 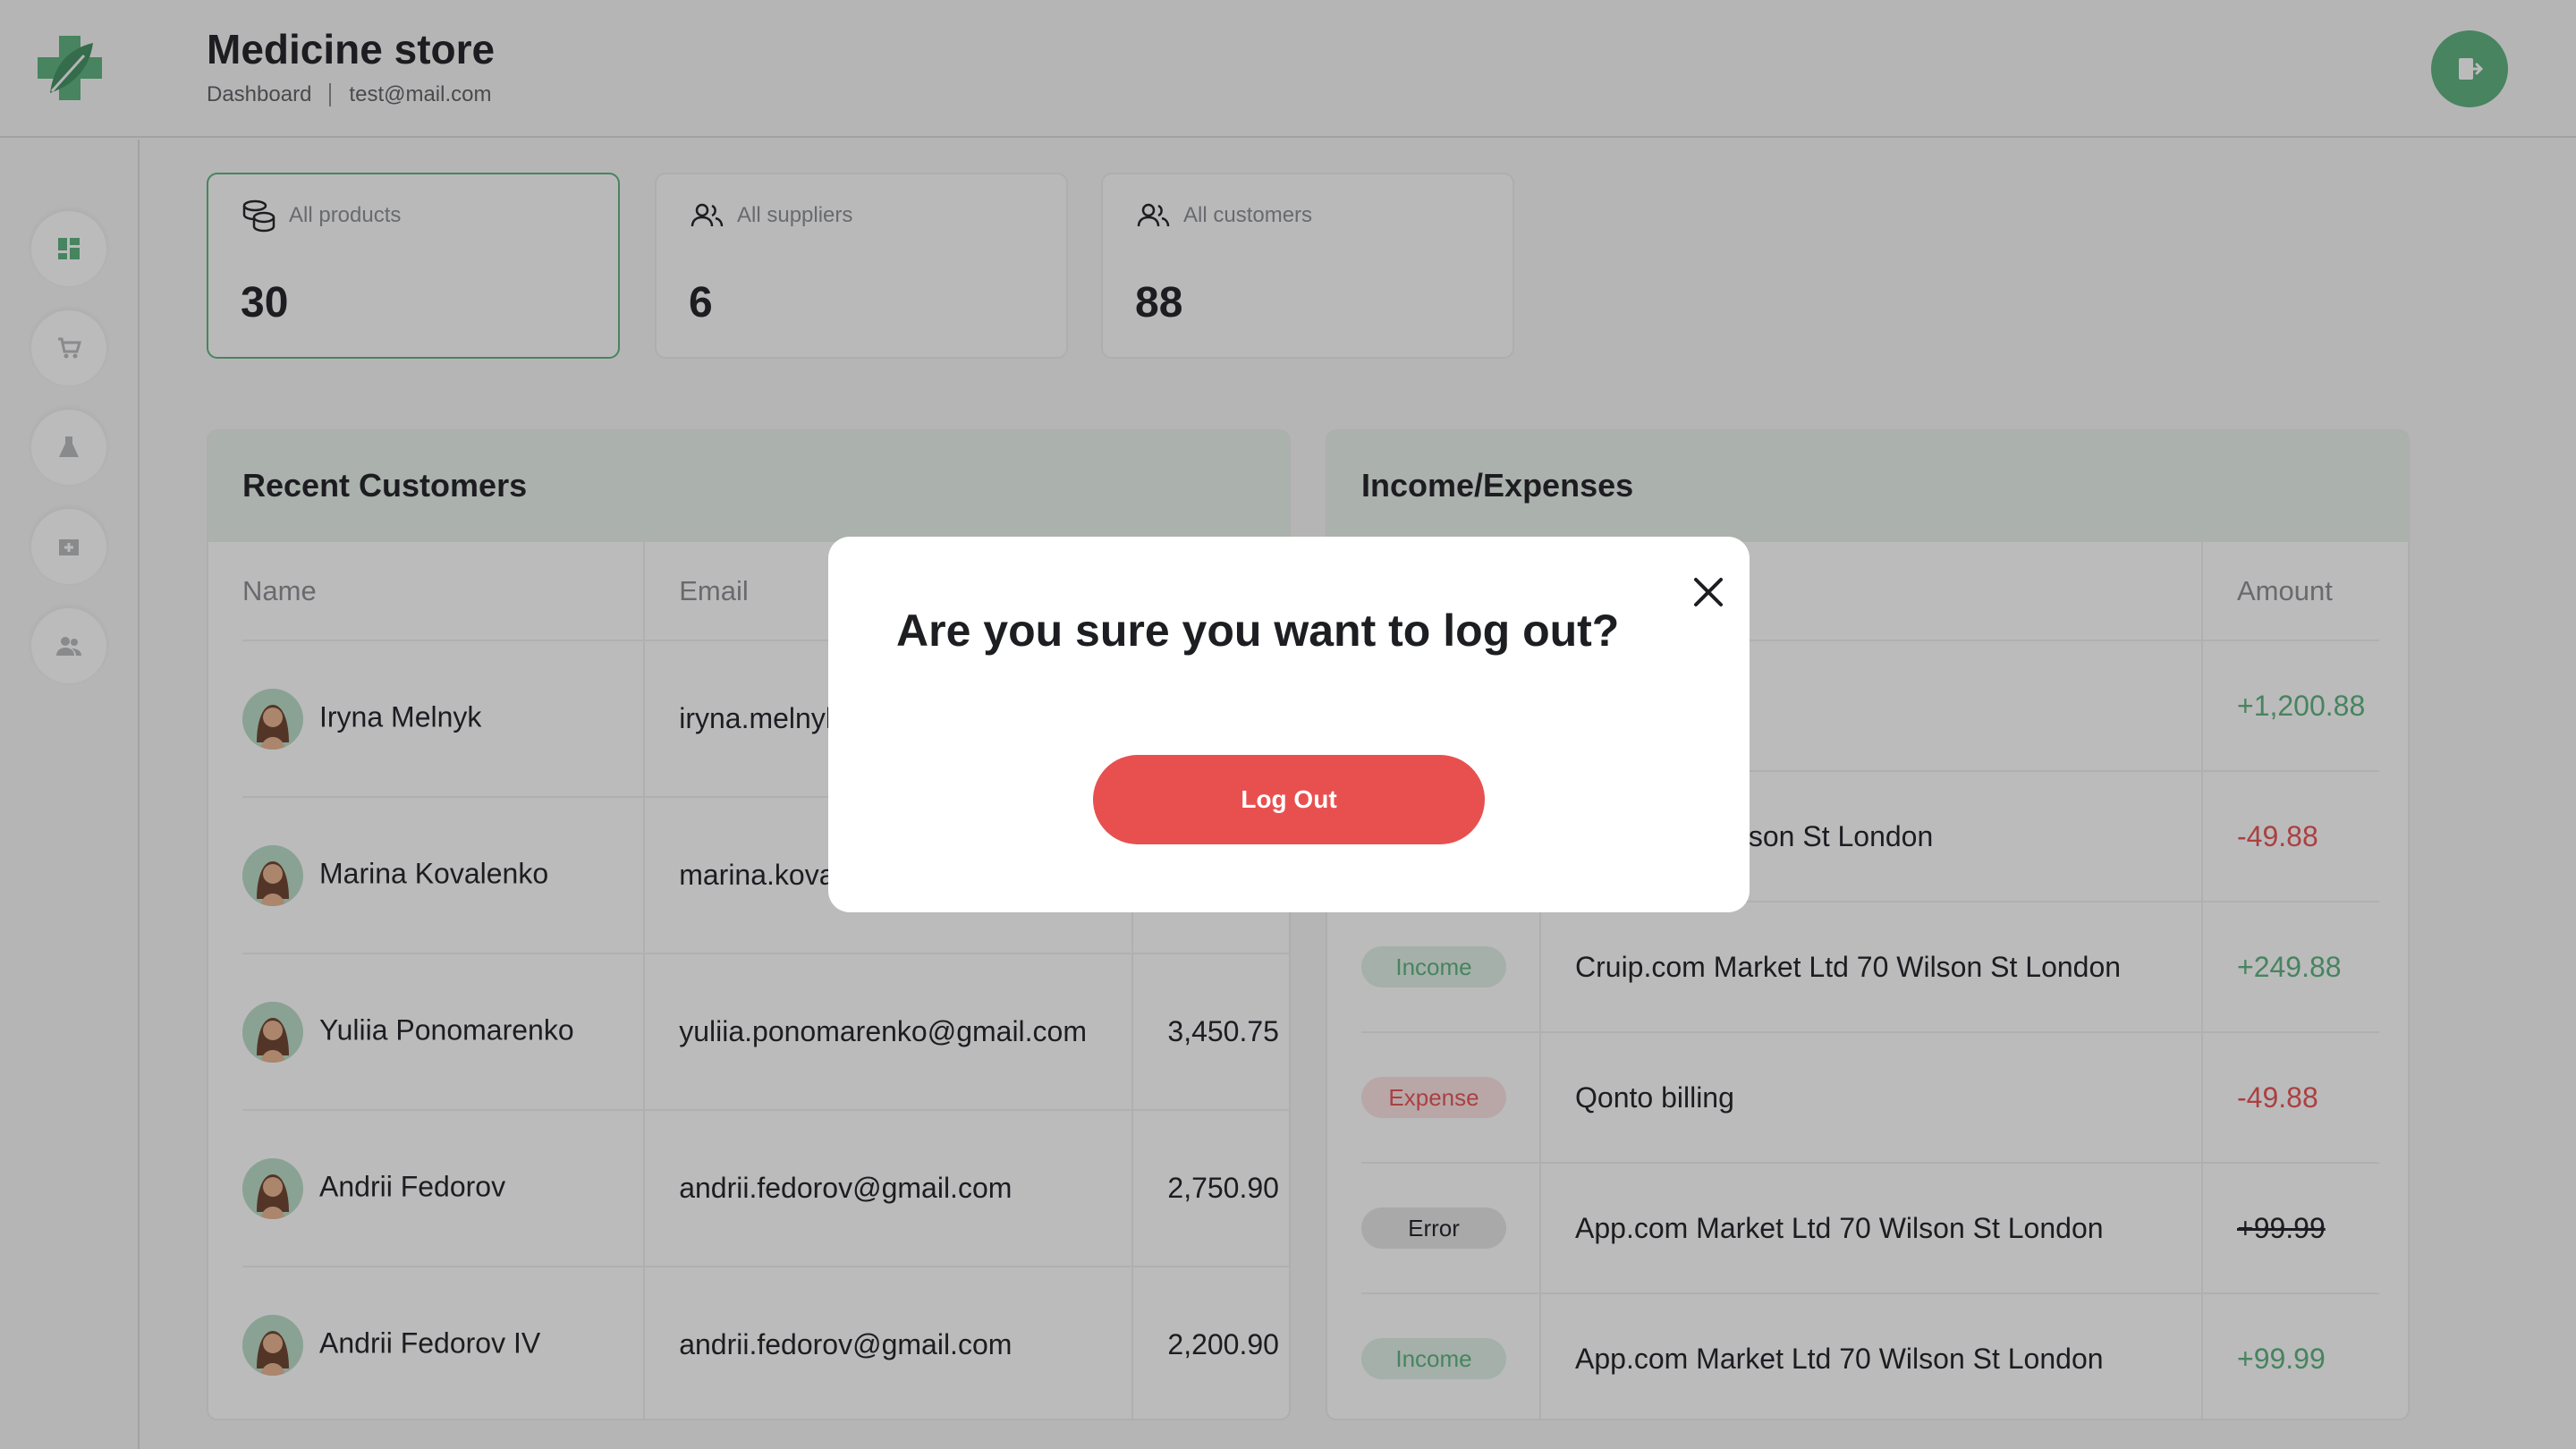 What do you see at coordinates (1289, 799) in the screenshot?
I see `confirm-logout-button: Log Out` at bounding box center [1289, 799].